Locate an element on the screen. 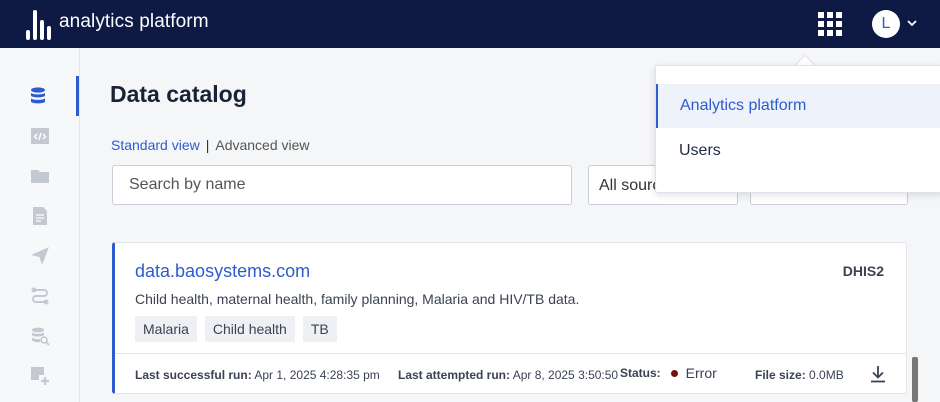 Image resolution: width=940 pixels, height=402 pixels. download-icon is located at coordinates (878, 374).